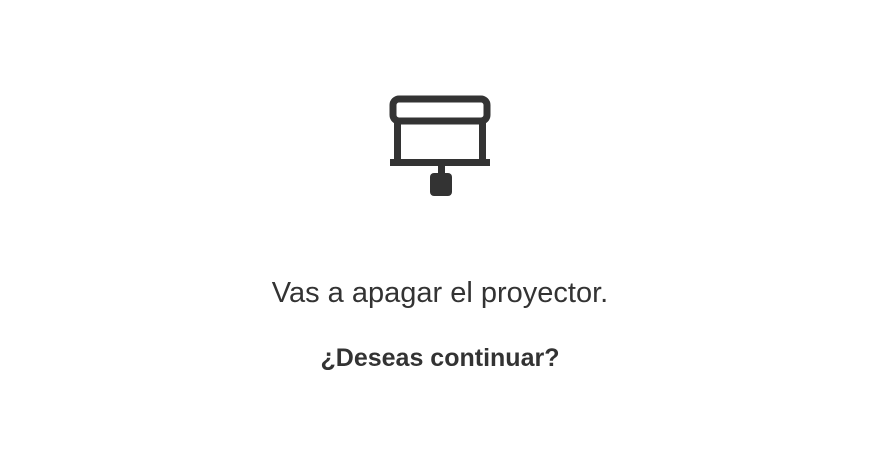  I want to click on dialog-message: Vas a apagar el proyector., so click(440, 293).